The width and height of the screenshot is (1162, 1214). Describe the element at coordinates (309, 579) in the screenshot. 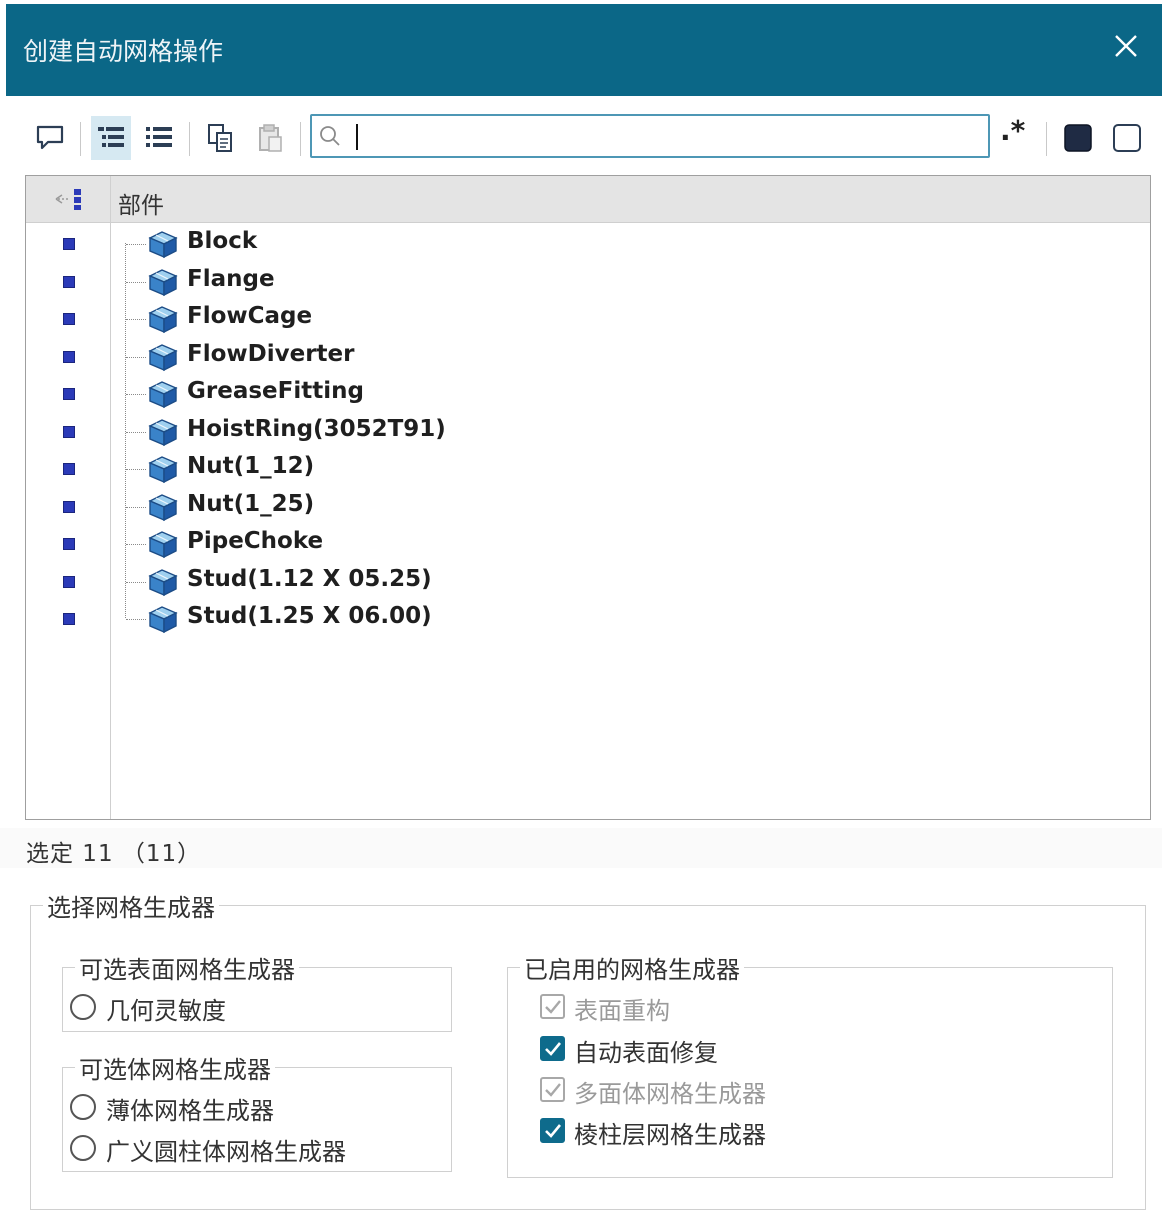

I see `part-name: Stud(1.12 X 05.25)` at that location.